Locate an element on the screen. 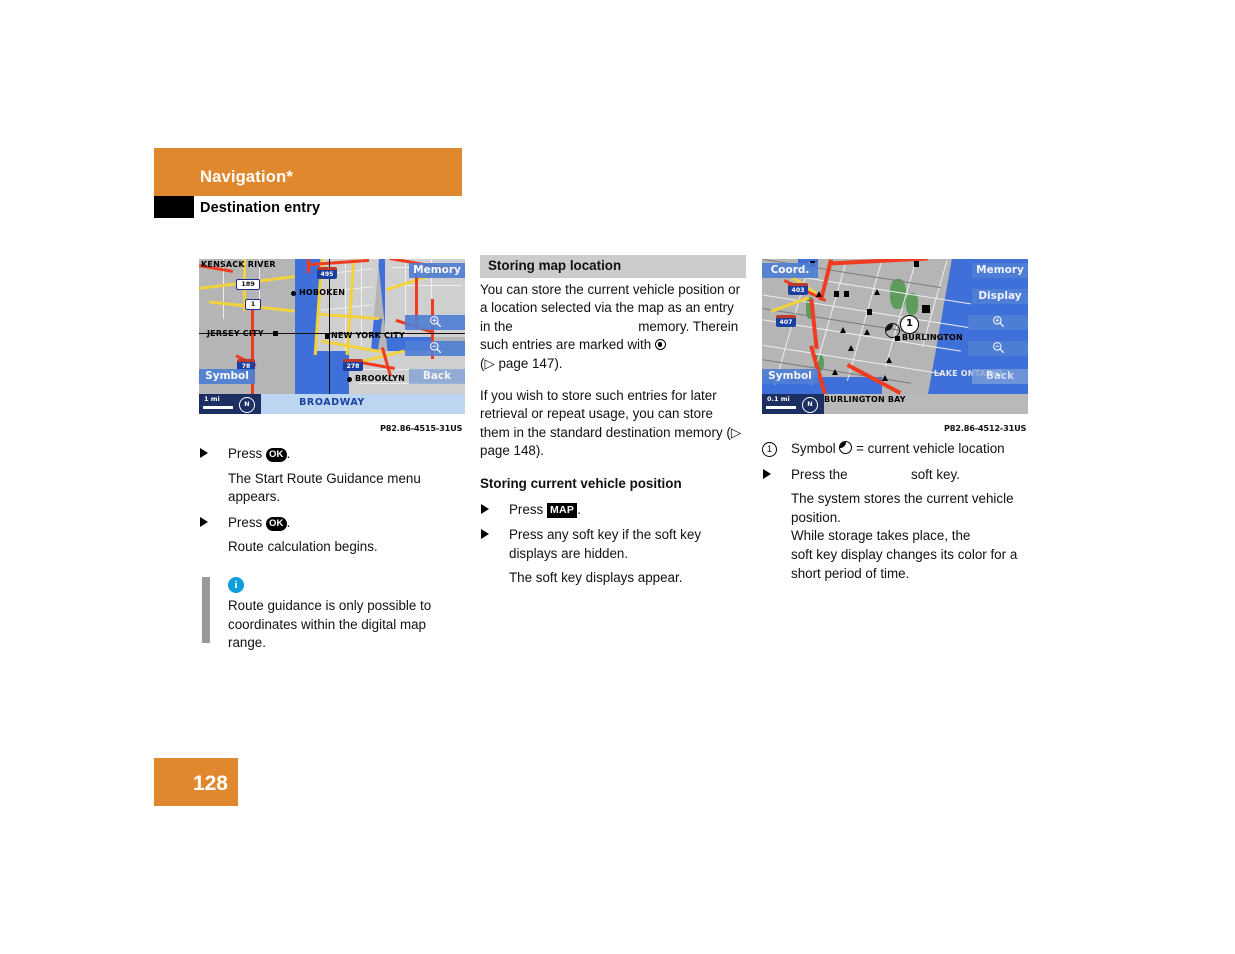  step-result-1: The Start Route Guidance menu appears. is located at coordinates (324, 487).